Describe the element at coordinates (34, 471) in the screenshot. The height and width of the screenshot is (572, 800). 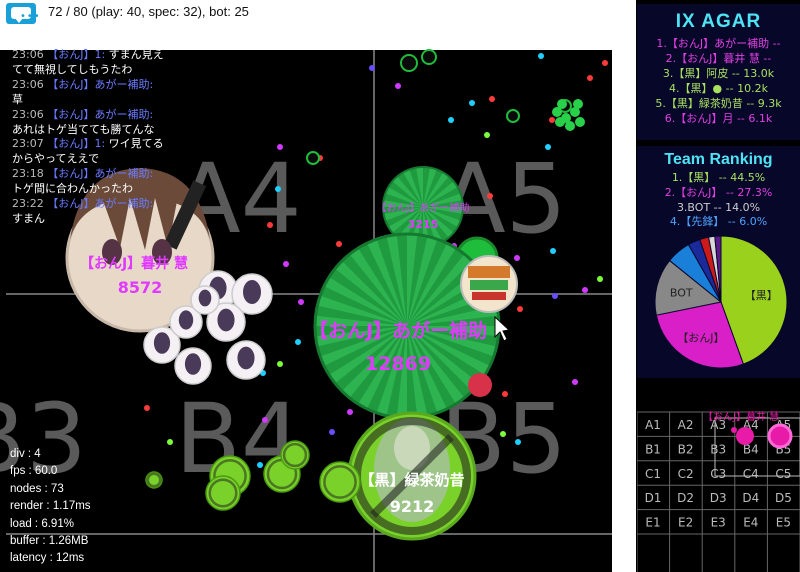
I see `debug-fps: fps : 60.0` at that location.